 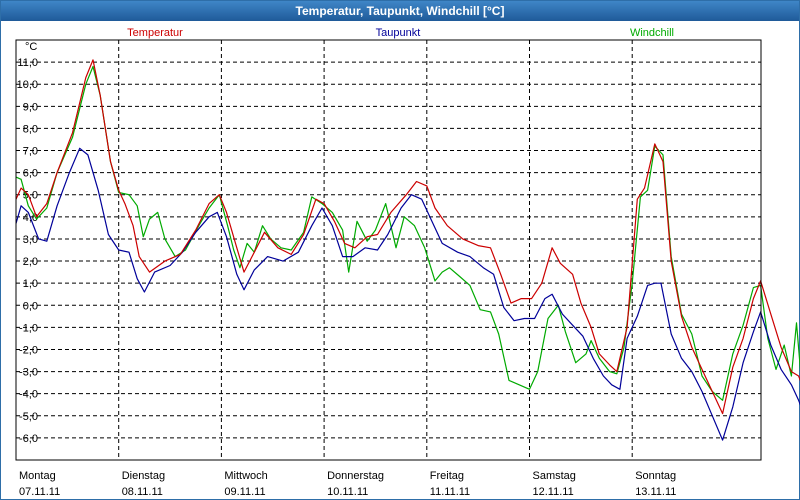 What do you see at coordinates (655, 476) in the screenshot?
I see `x-tick-day: Sonntag` at bounding box center [655, 476].